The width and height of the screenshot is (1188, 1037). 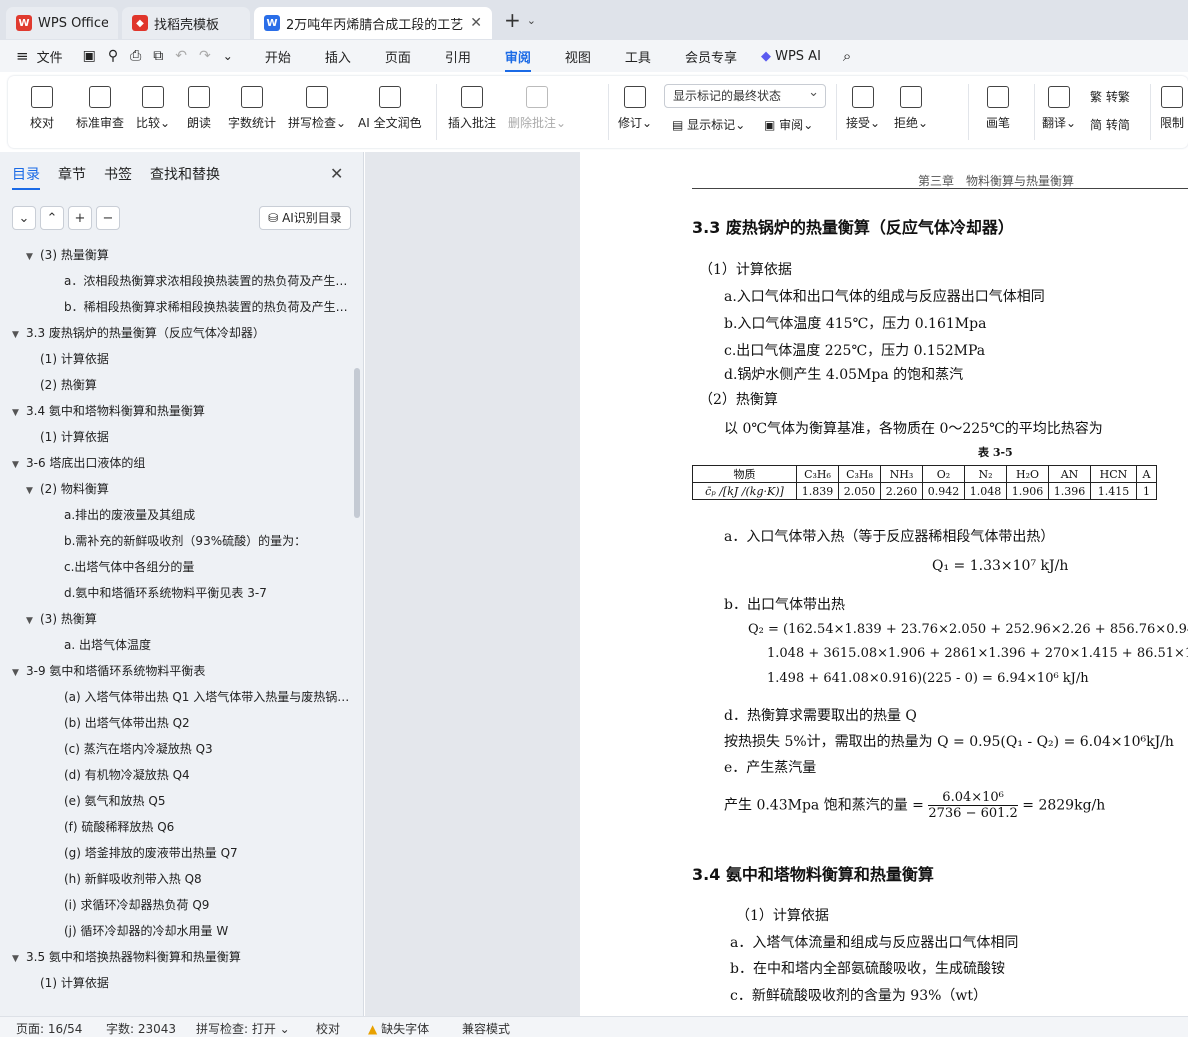 What do you see at coordinates (578, 56) in the screenshot?
I see `menu-view: 视图` at bounding box center [578, 56].